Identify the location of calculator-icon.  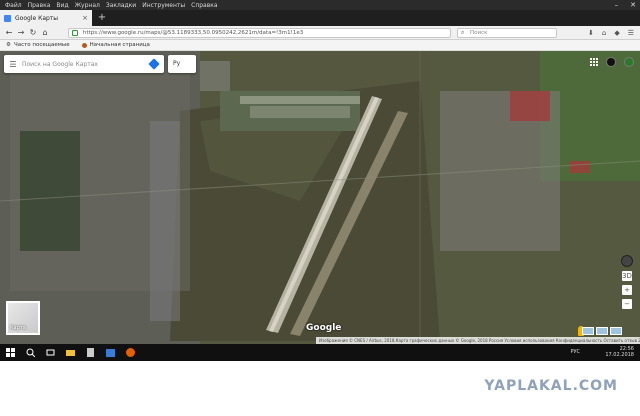
(90, 352).